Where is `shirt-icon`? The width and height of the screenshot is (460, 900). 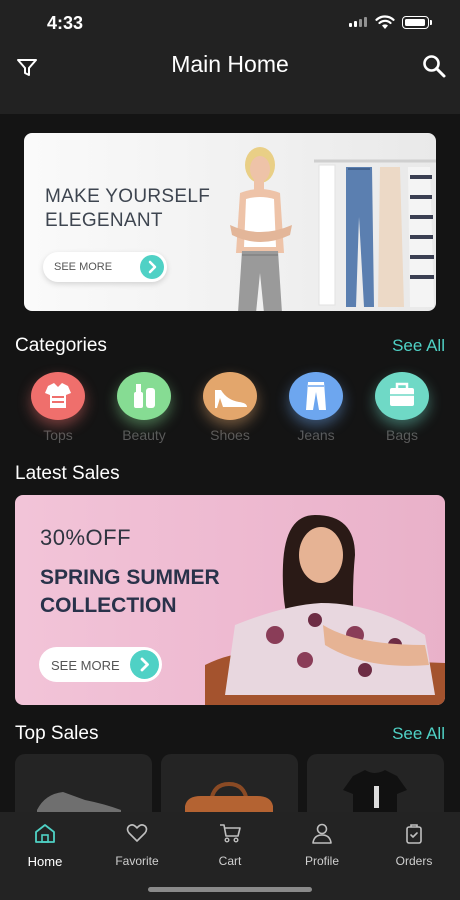
shirt-icon is located at coordinates (58, 396).